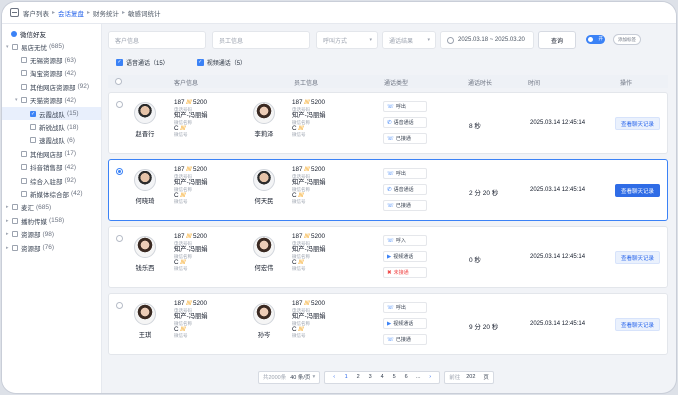 The height and width of the screenshot is (395, 678). Describe the element at coordinates (106, 13) in the screenshot. I see `tab-finance-stats: 财务统计` at that location.